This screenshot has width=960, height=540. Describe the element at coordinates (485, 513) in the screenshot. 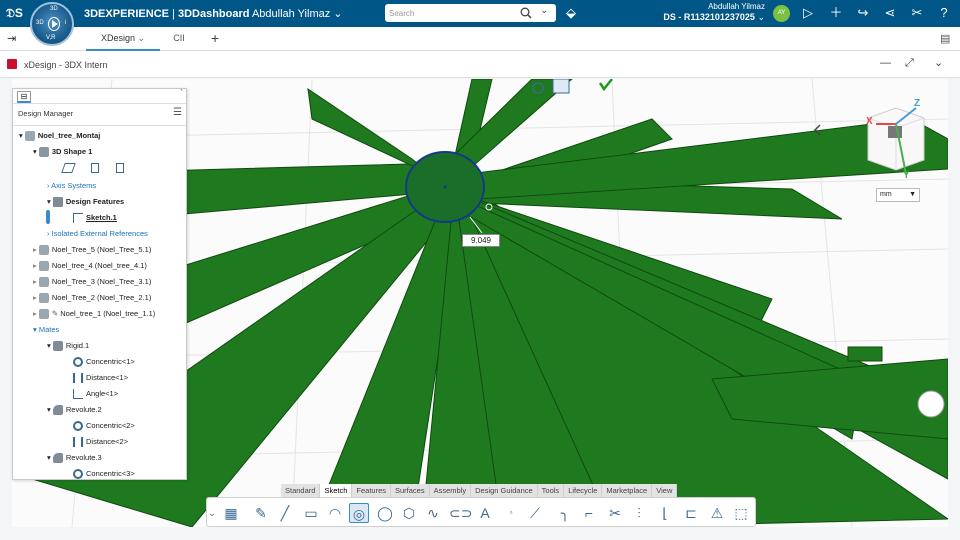

I see `text-icon: A` at that location.